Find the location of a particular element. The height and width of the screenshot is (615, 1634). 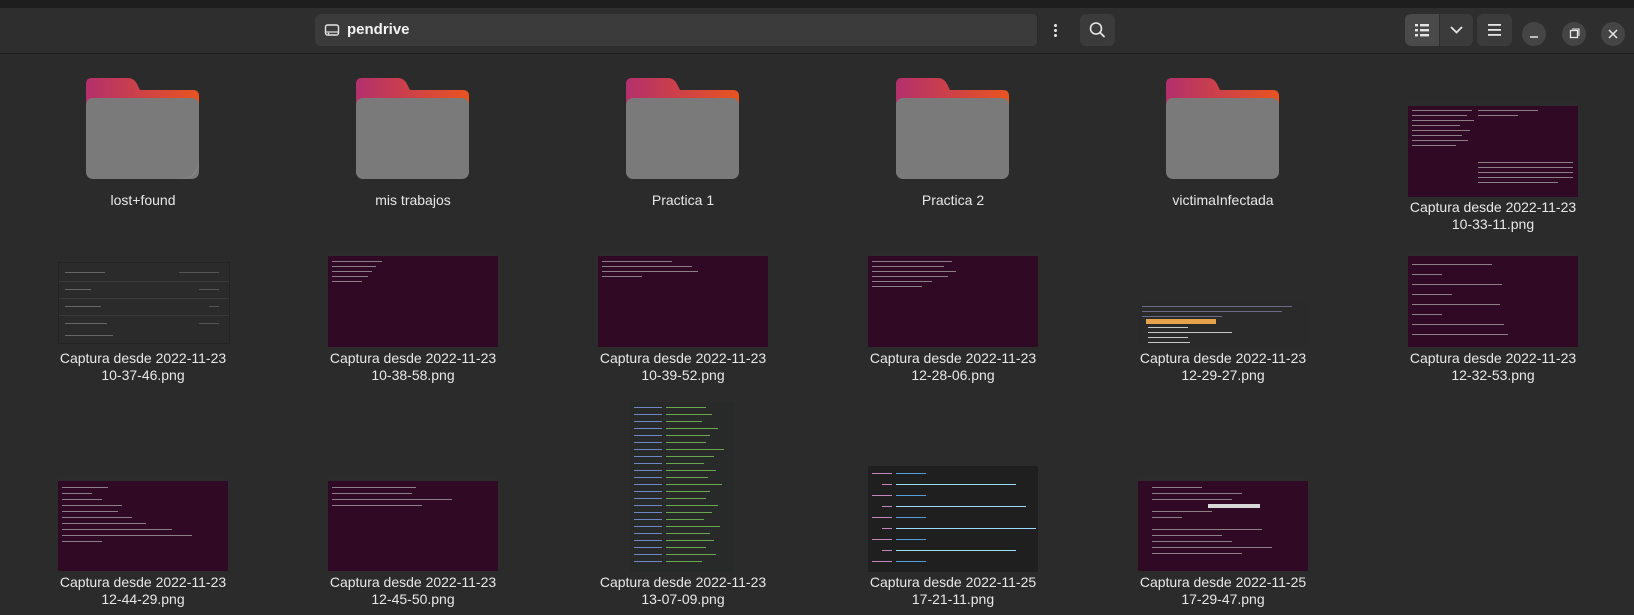

file-name-line2: 12-44-29.png is located at coordinates (143, 599).